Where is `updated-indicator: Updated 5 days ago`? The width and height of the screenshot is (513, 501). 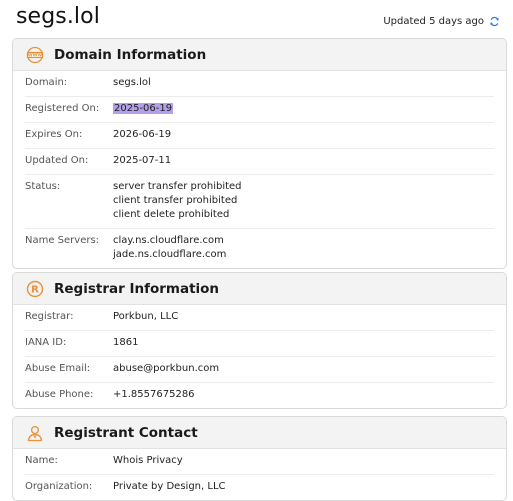
updated-indicator: Updated 5 days ago is located at coordinates (441, 21).